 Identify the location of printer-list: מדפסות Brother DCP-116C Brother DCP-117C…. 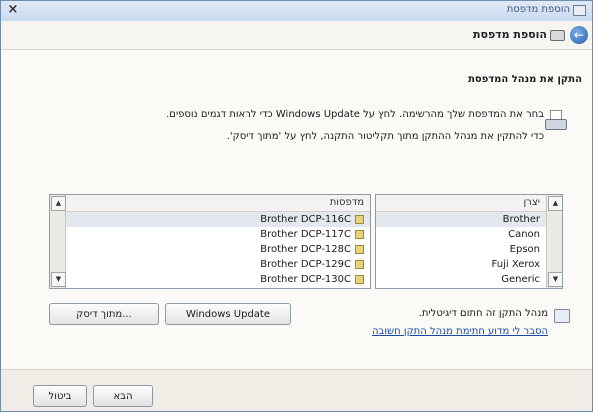
(210, 241).